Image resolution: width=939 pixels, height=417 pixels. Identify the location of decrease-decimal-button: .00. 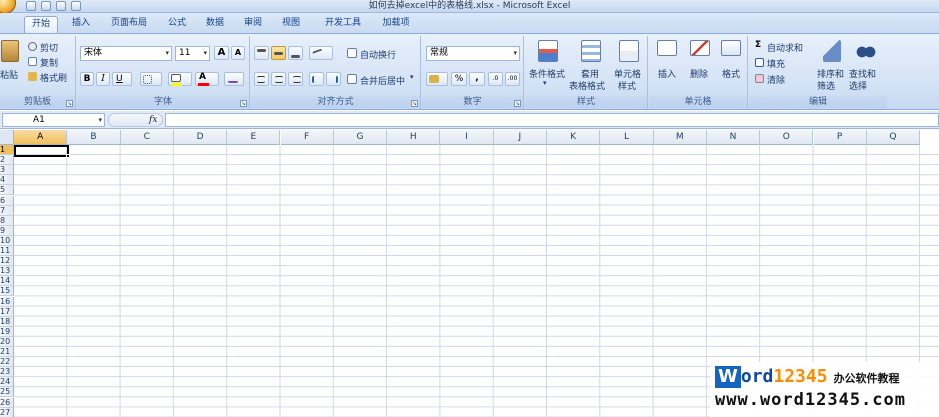
(512, 79).